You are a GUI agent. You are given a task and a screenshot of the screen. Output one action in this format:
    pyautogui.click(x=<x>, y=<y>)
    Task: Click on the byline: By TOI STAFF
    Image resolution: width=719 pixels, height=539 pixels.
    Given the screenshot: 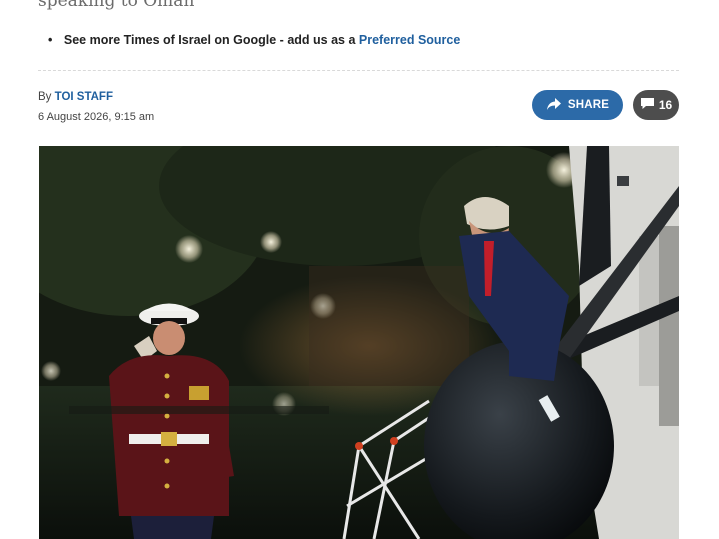 What is the action you would take?
    pyautogui.click(x=75, y=97)
    